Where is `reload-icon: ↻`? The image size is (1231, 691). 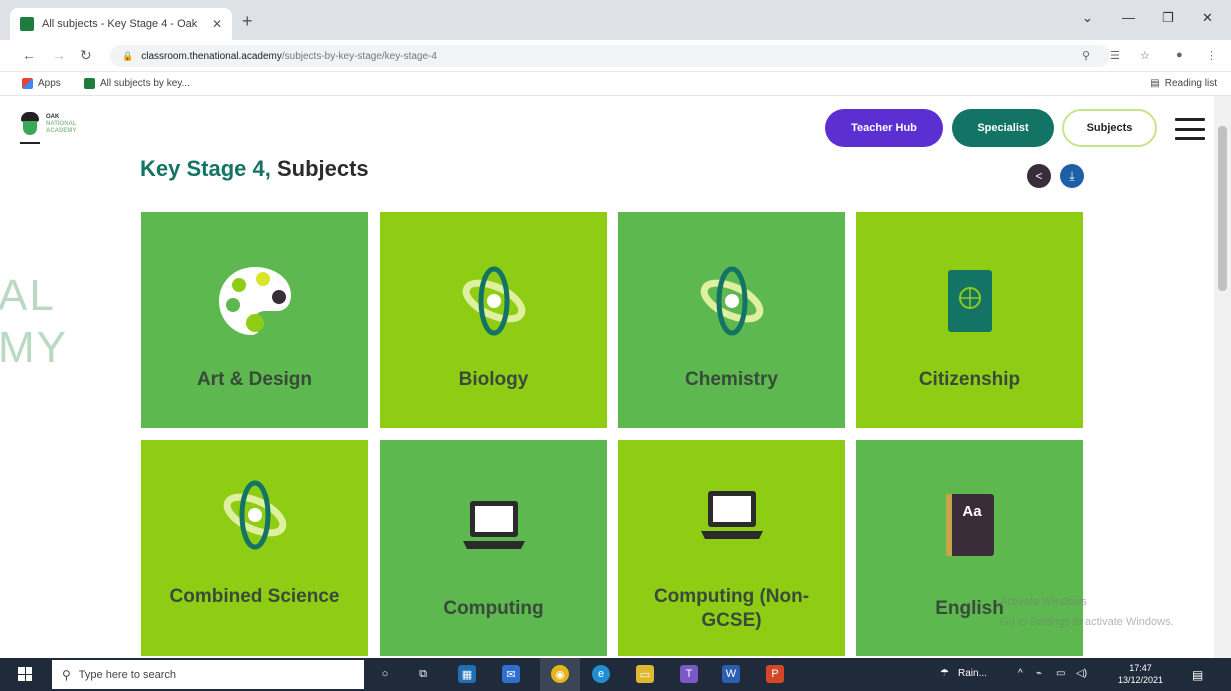 reload-icon: ↻ is located at coordinates (86, 55).